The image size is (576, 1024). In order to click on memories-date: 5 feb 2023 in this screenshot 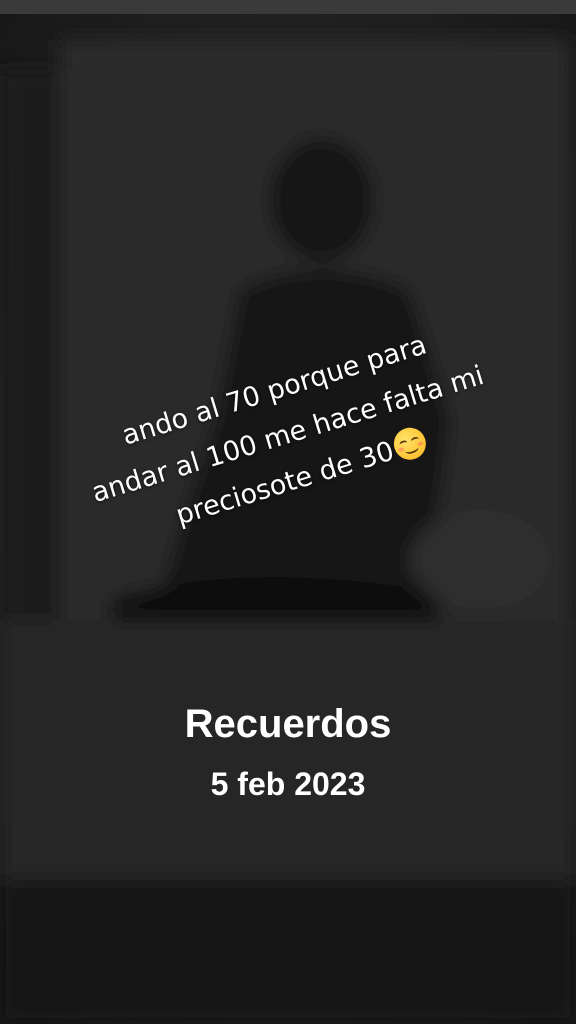, I will do `click(288, 784)`.